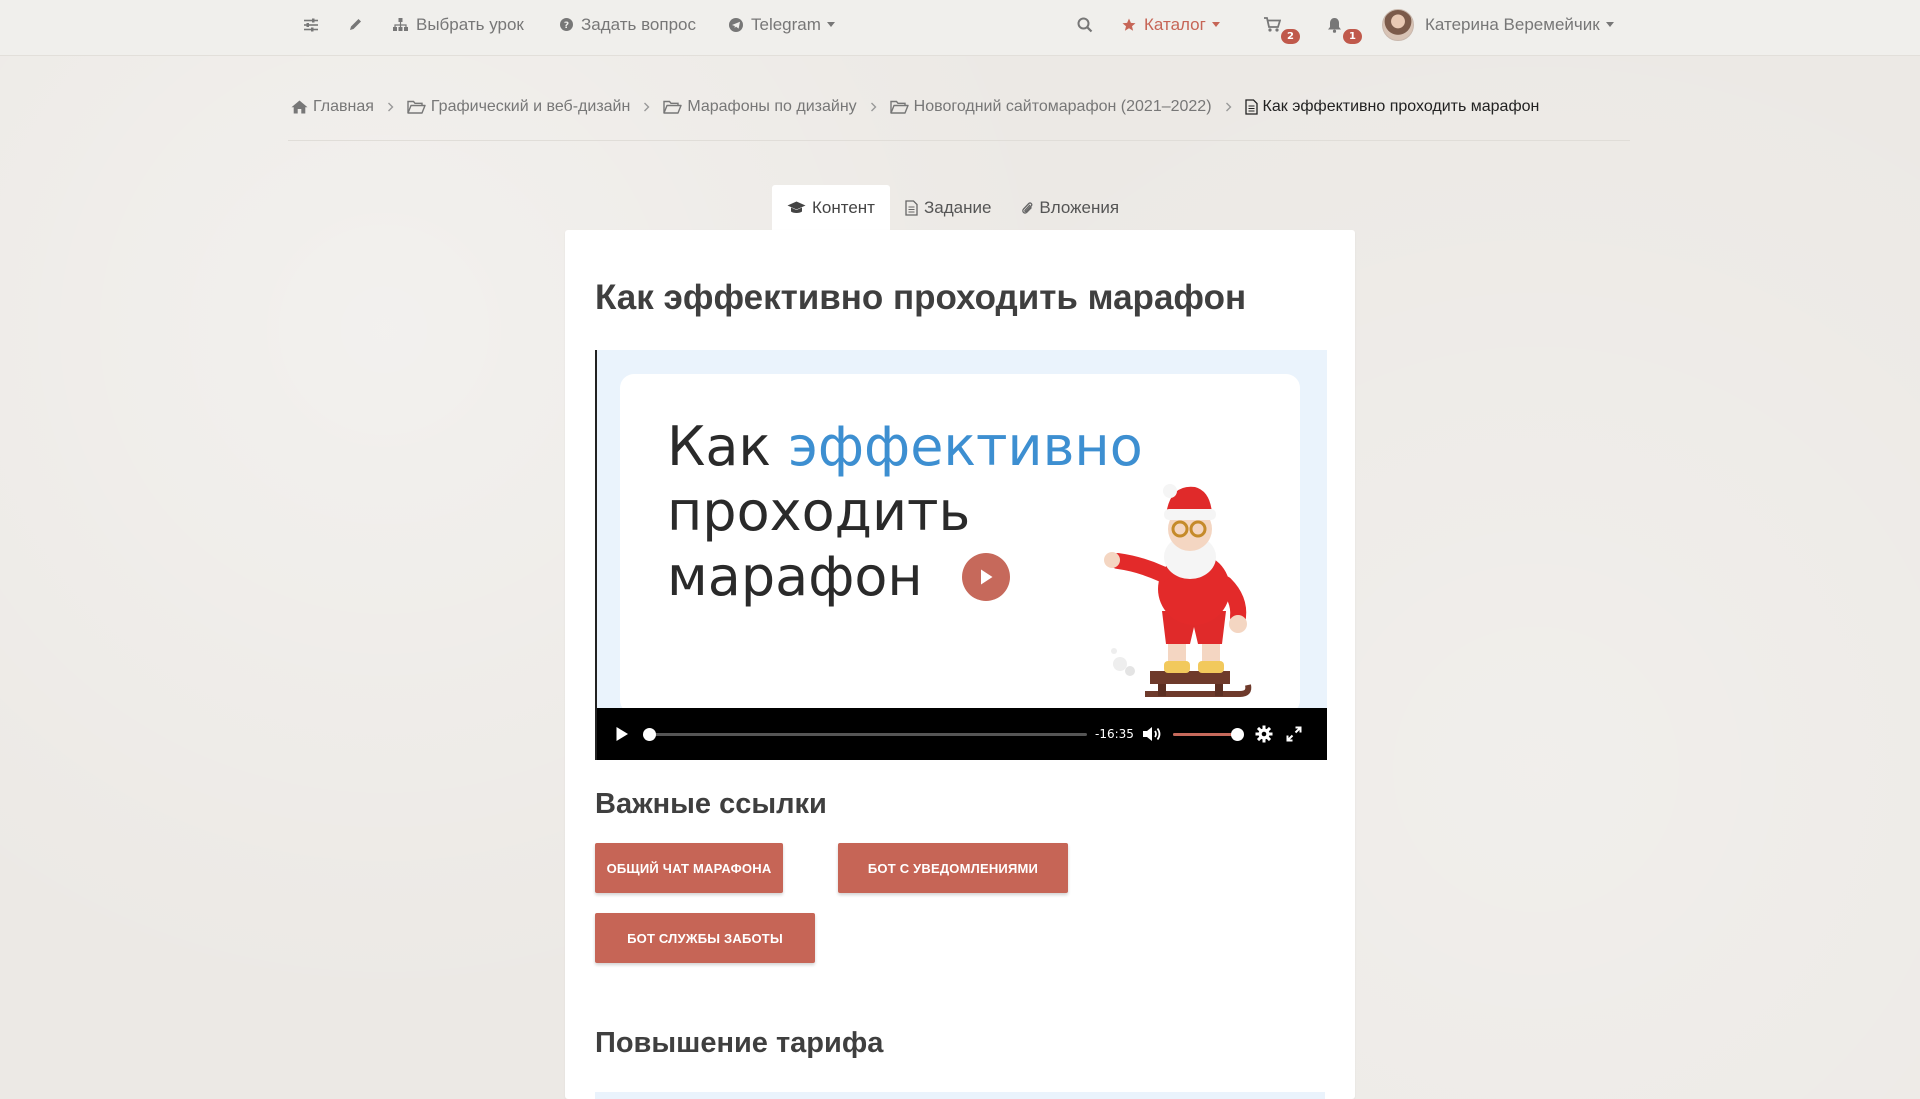  I want to click on paperclip-icon, so click(1027, 208).